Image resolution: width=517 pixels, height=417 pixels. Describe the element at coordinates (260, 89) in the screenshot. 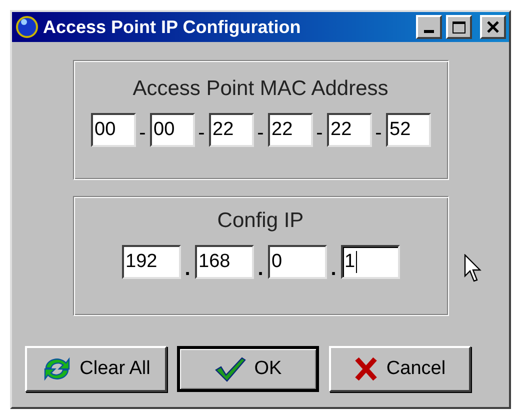

I see `group-title: Access Point MAC Address` at that location.